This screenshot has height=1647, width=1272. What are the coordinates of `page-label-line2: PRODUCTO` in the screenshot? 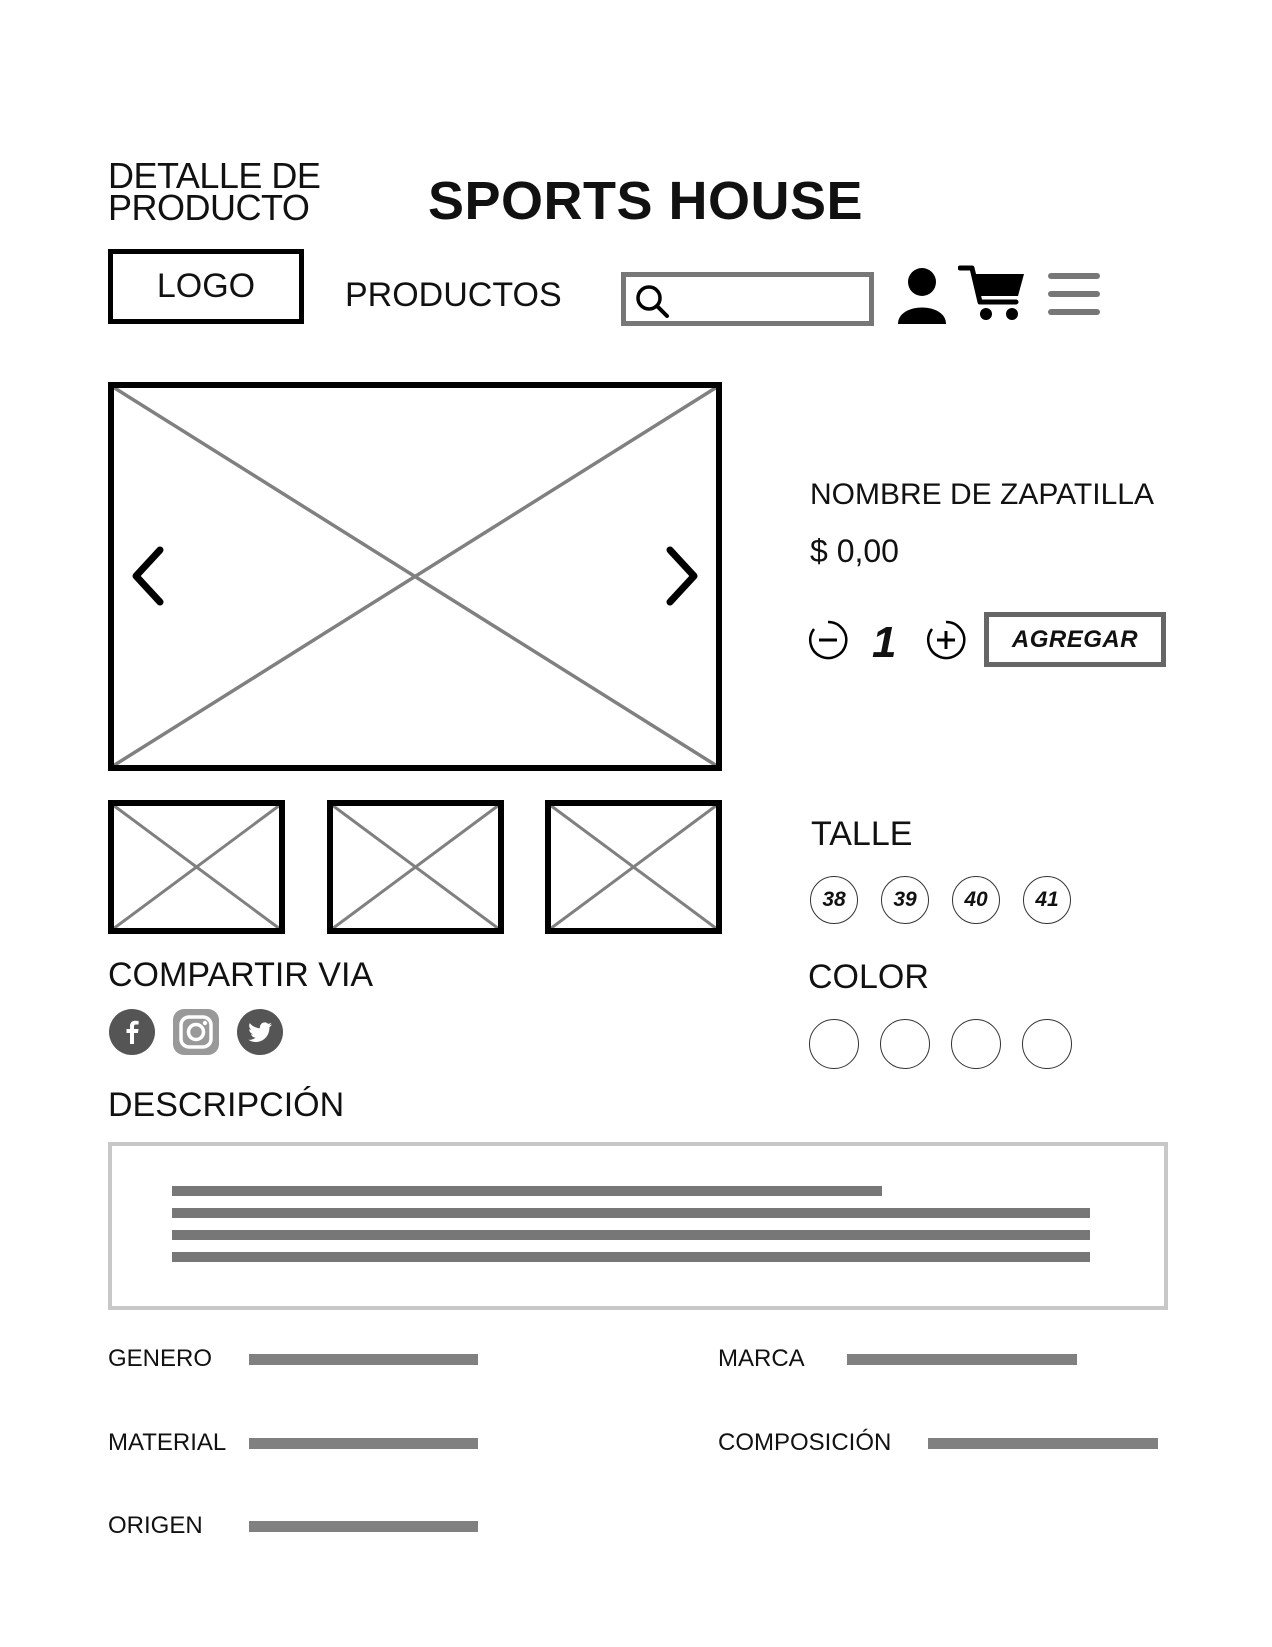 It's located at (209, 207).